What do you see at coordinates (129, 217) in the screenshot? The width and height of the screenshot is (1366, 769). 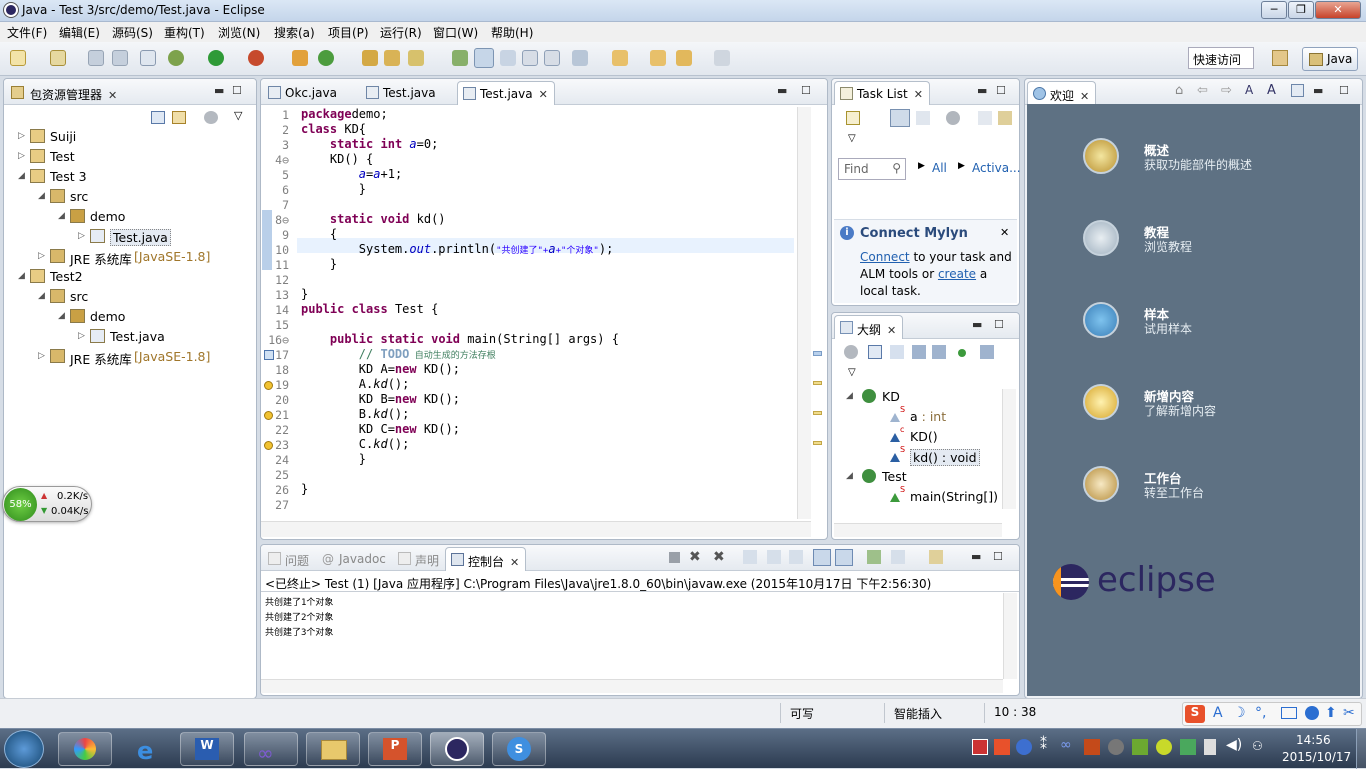 I see `tree-item: ◢ demo` at bounding box center [129, 217].